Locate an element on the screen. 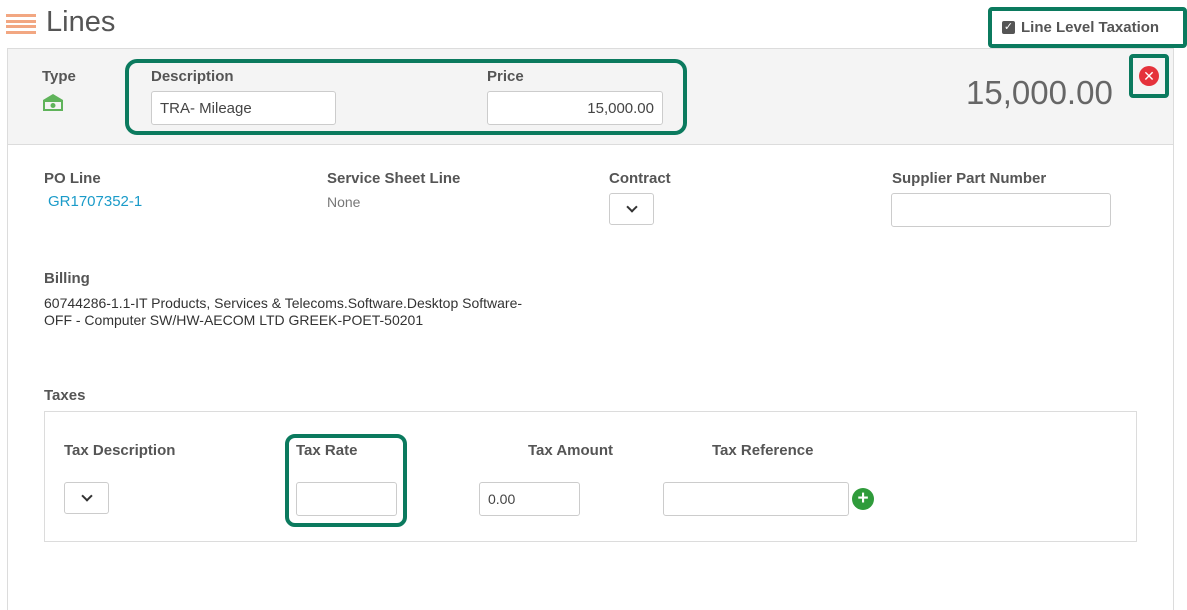 This screenshot has width=1187, height=610. type-label: Type is located at coordinates (59, 76).